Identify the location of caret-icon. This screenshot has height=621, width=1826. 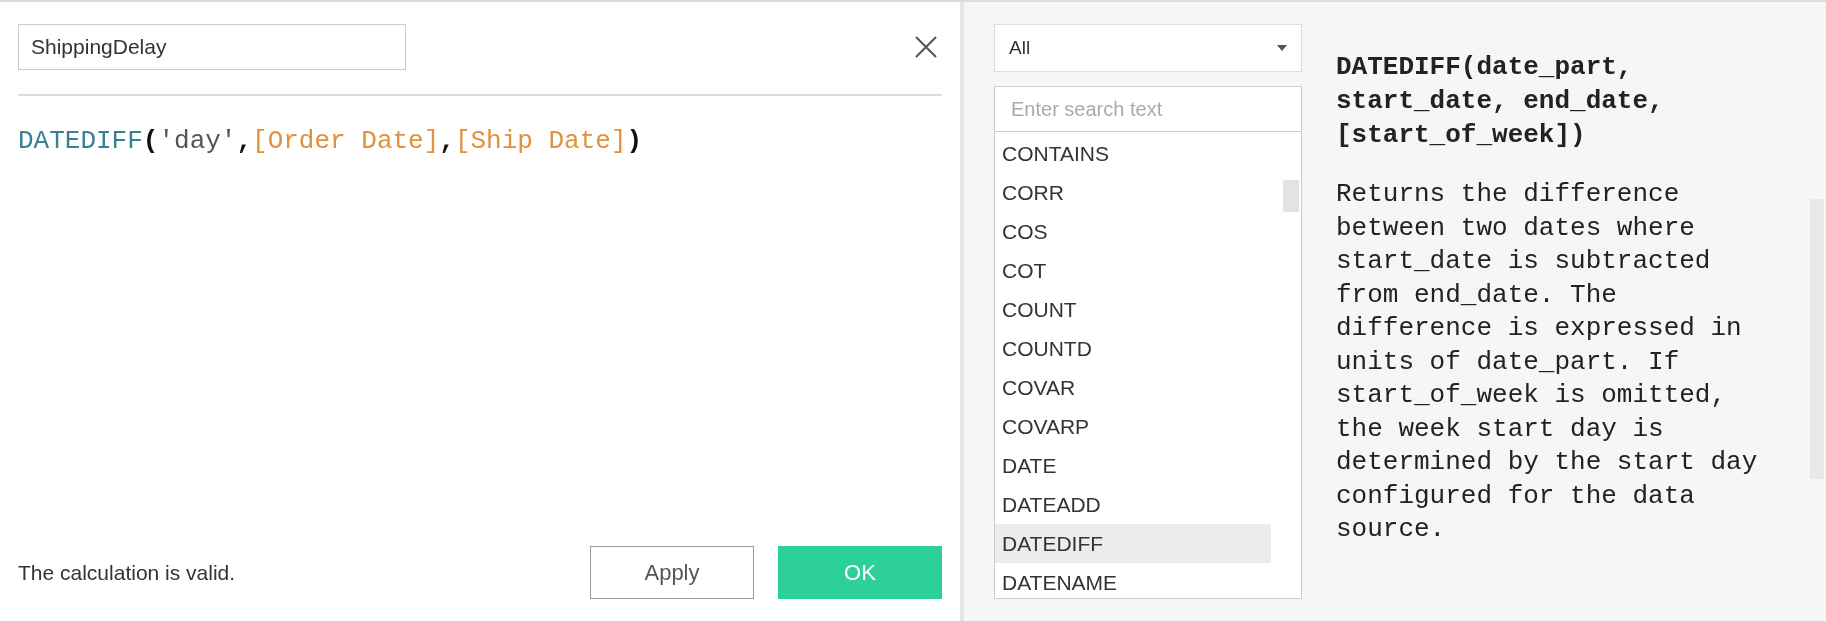
(1282, 48).